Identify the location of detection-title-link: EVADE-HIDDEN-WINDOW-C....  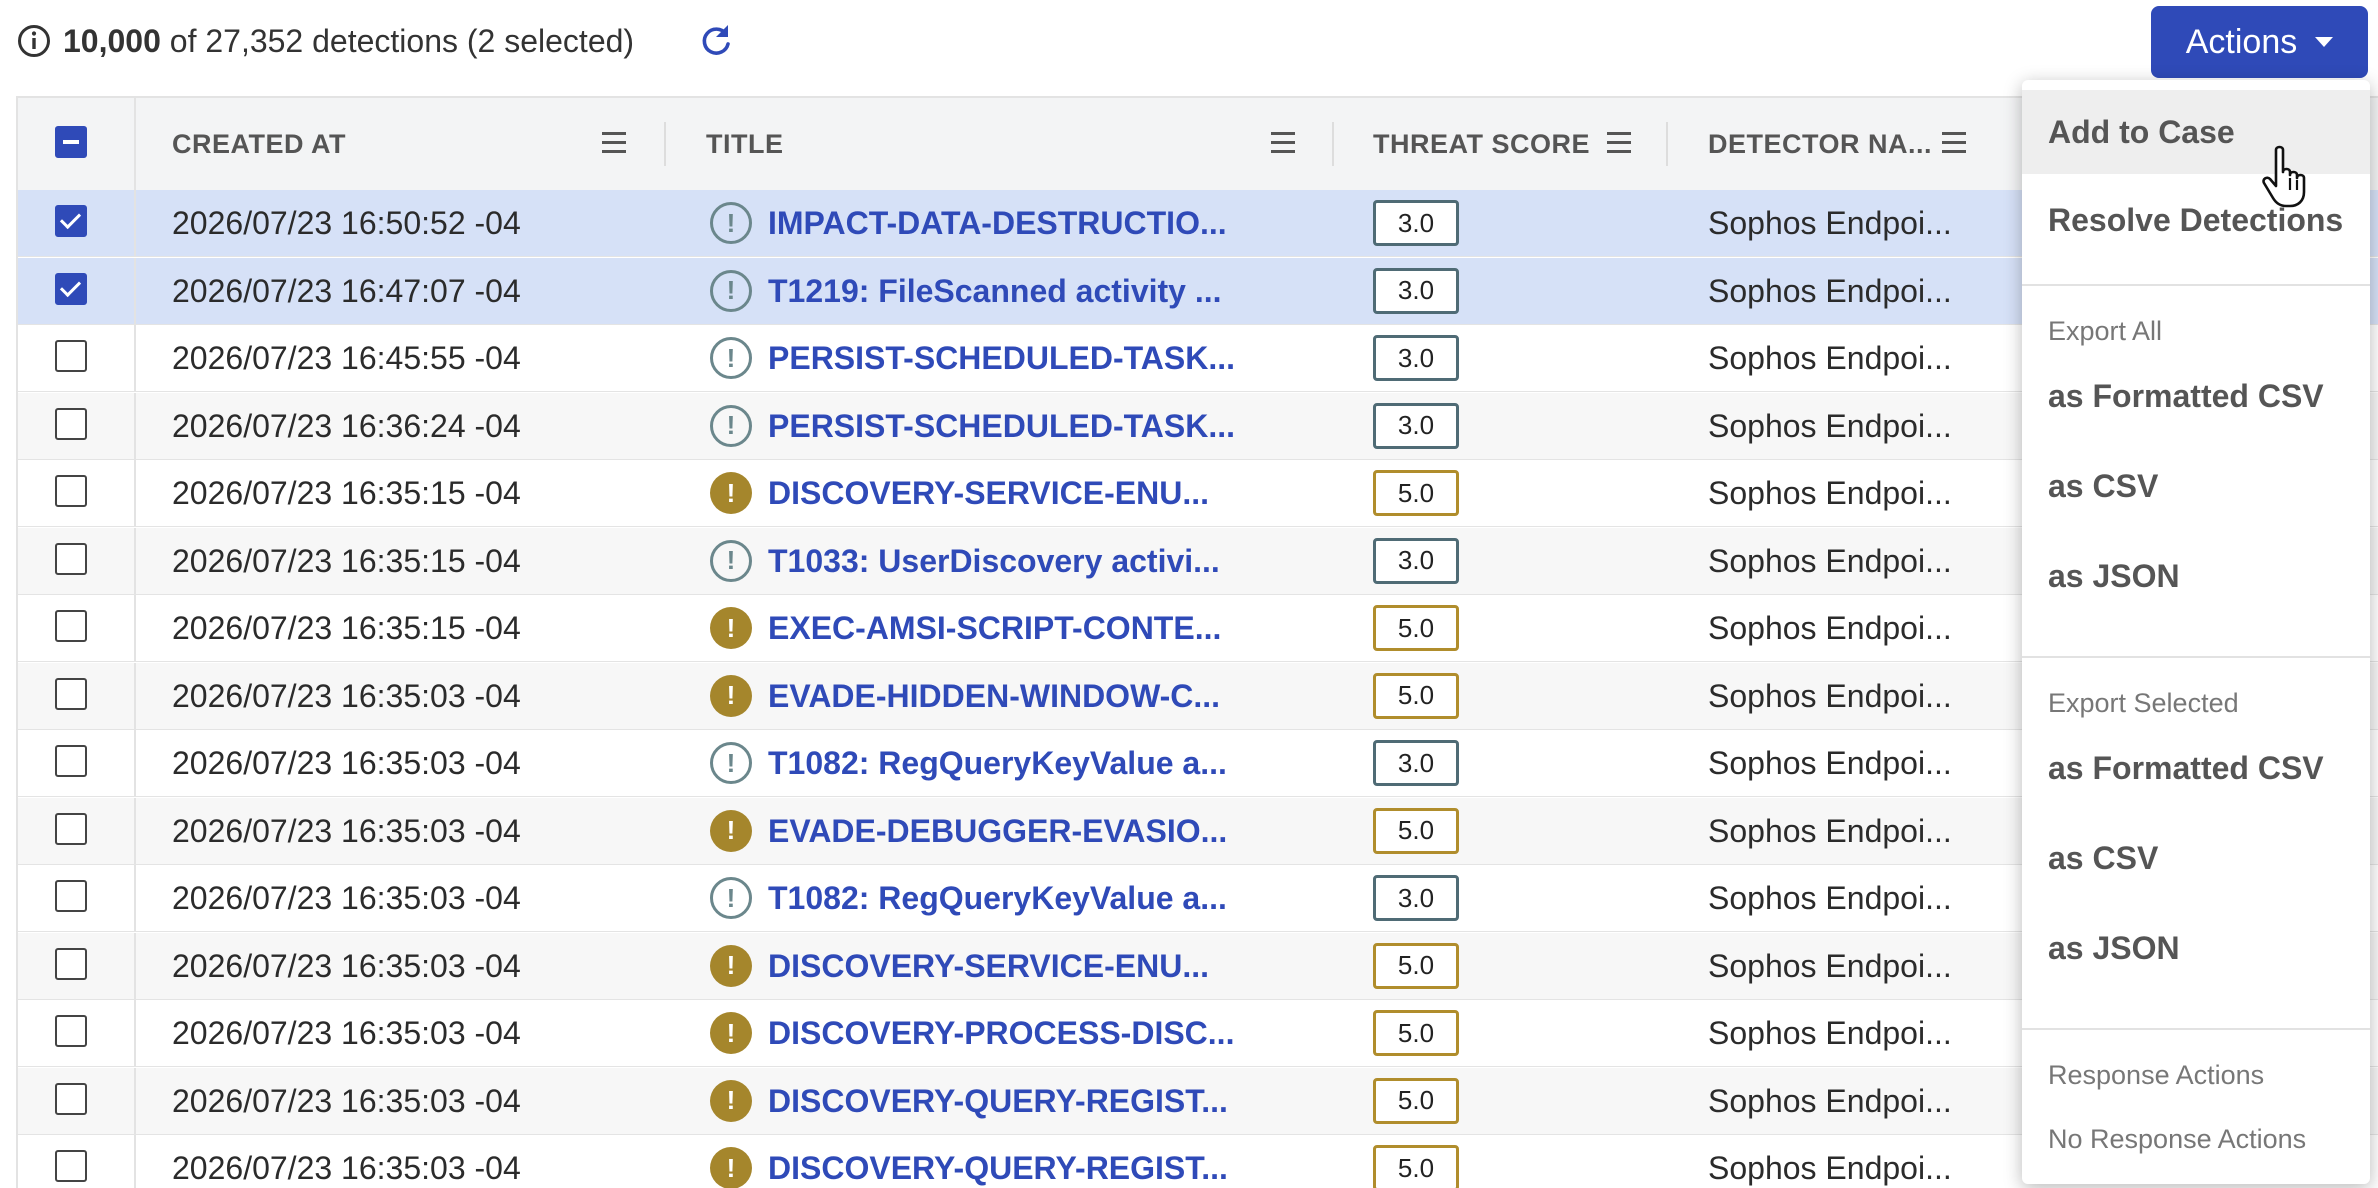
(994, 696).